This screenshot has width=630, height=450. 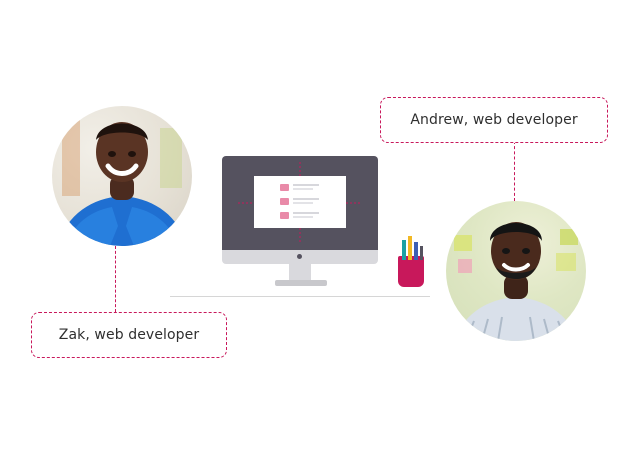 I want to click on andrew-name-label: Andrew, web developer, so click(x=494, y=120).